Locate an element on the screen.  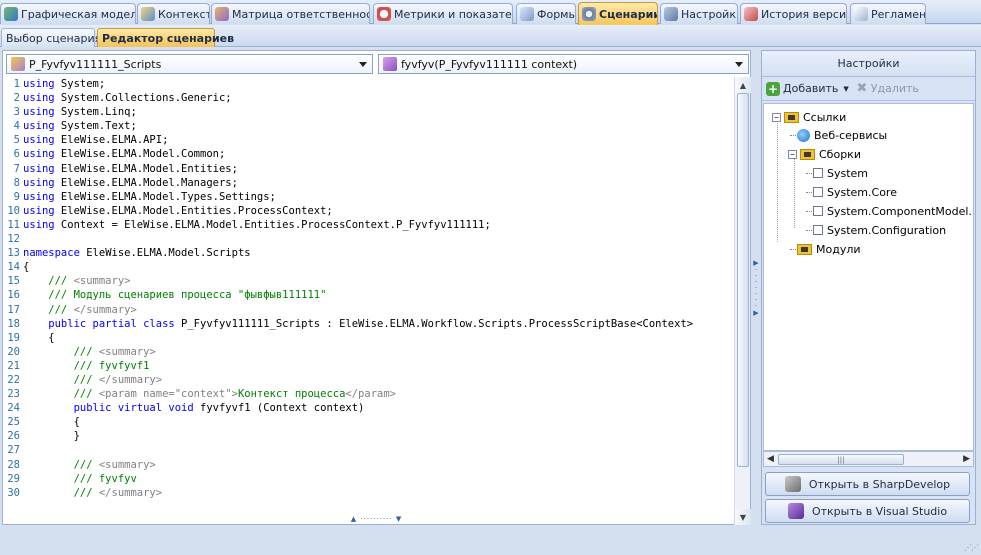
sharpdevelop-icon is located at coordinates (792, 484).